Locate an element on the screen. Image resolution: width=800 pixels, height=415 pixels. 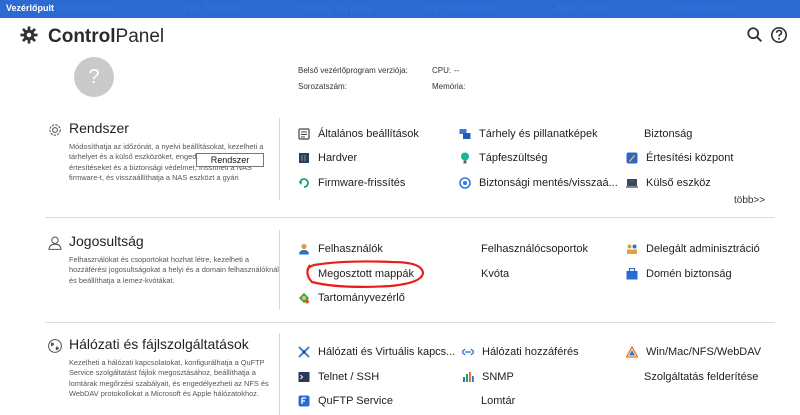
item-quftp-service: QuFTP Service is located at coordinates (345, 401).